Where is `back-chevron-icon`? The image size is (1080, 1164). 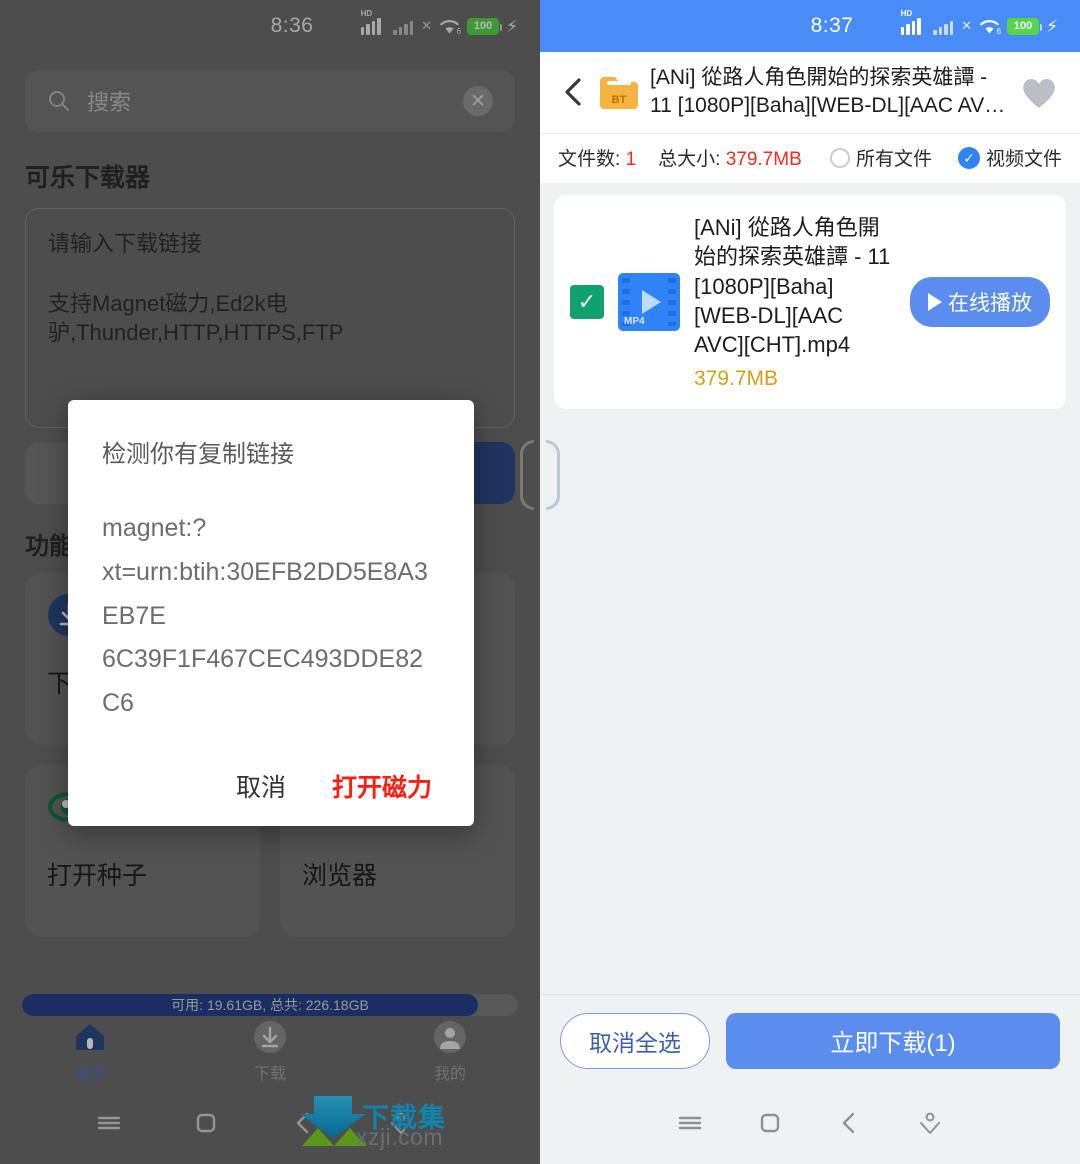 back-chevron-icon is located at coordinates (850, 1125).